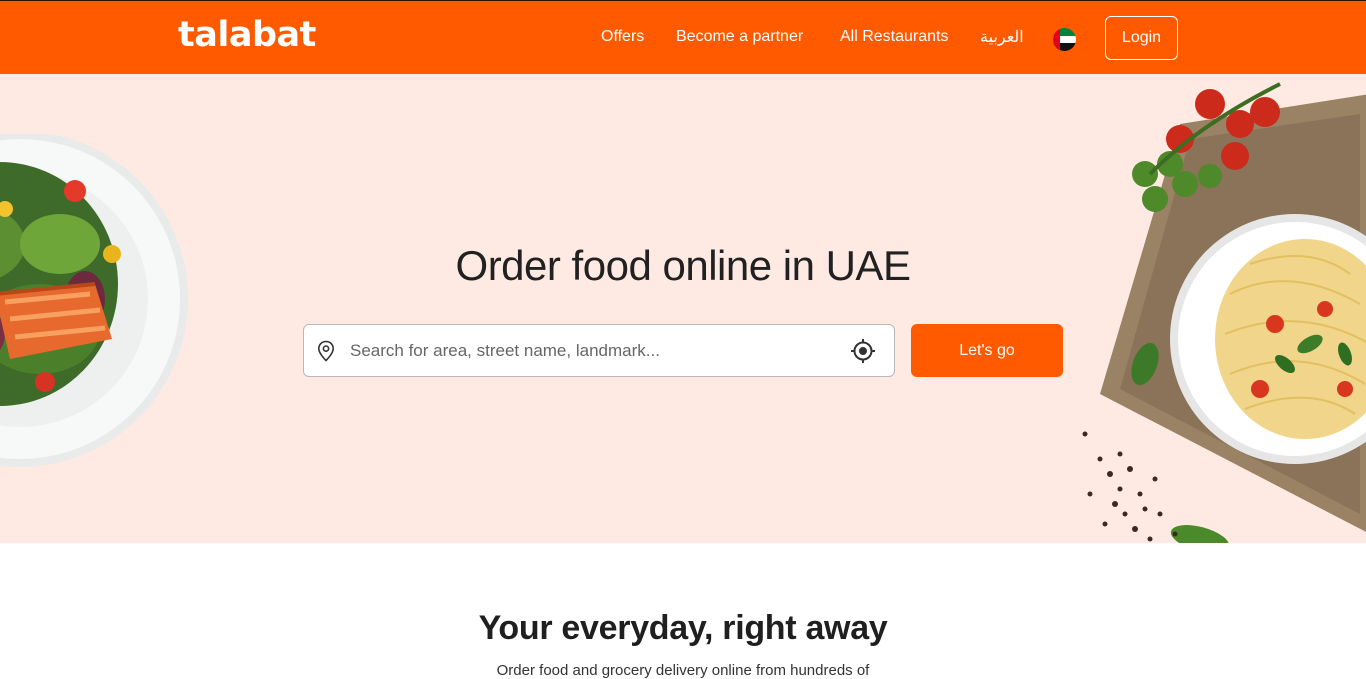 The width and height of the screenshot is (1366, 679). What do you see at coordinates (1002, 37) in the screenshot?
I see `nav-arabic-language-link: العربية` at bounding box center [1002, 37].